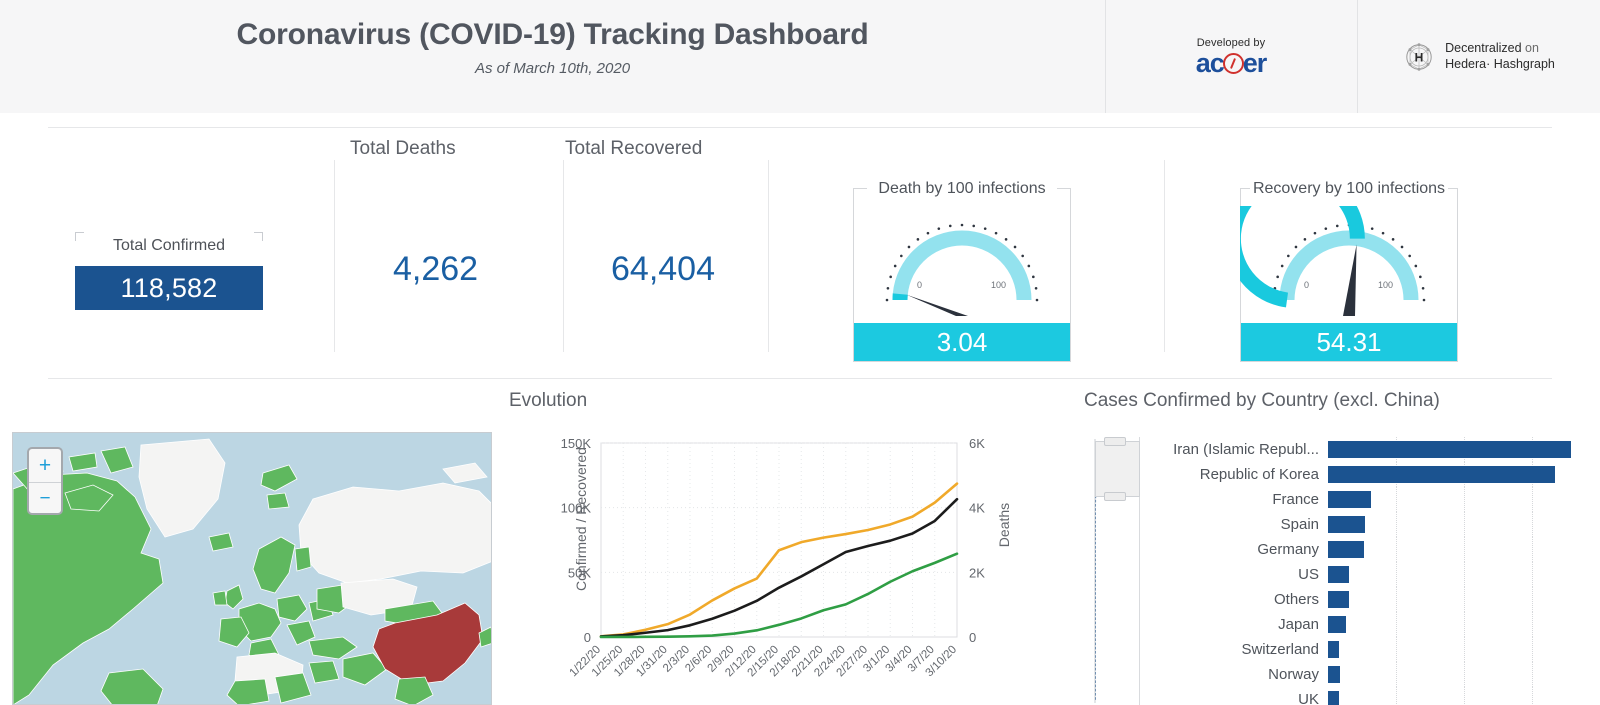  Describe the element at coordinates (1532, 47) in the screenshot. I see `hedera-line1-small: on` at that location.